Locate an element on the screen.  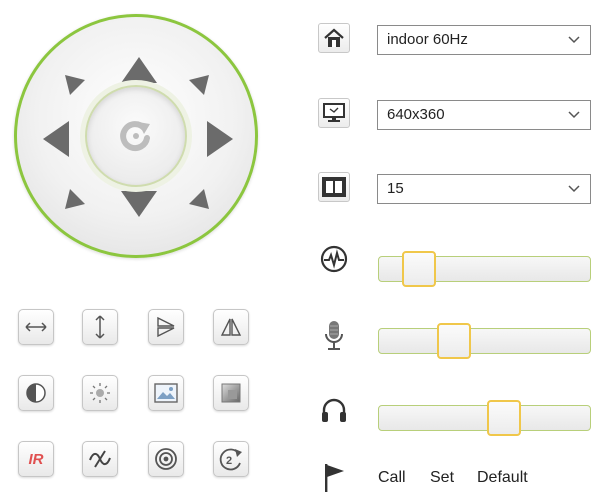
image-settings-button is located at coordinates (166, 393).